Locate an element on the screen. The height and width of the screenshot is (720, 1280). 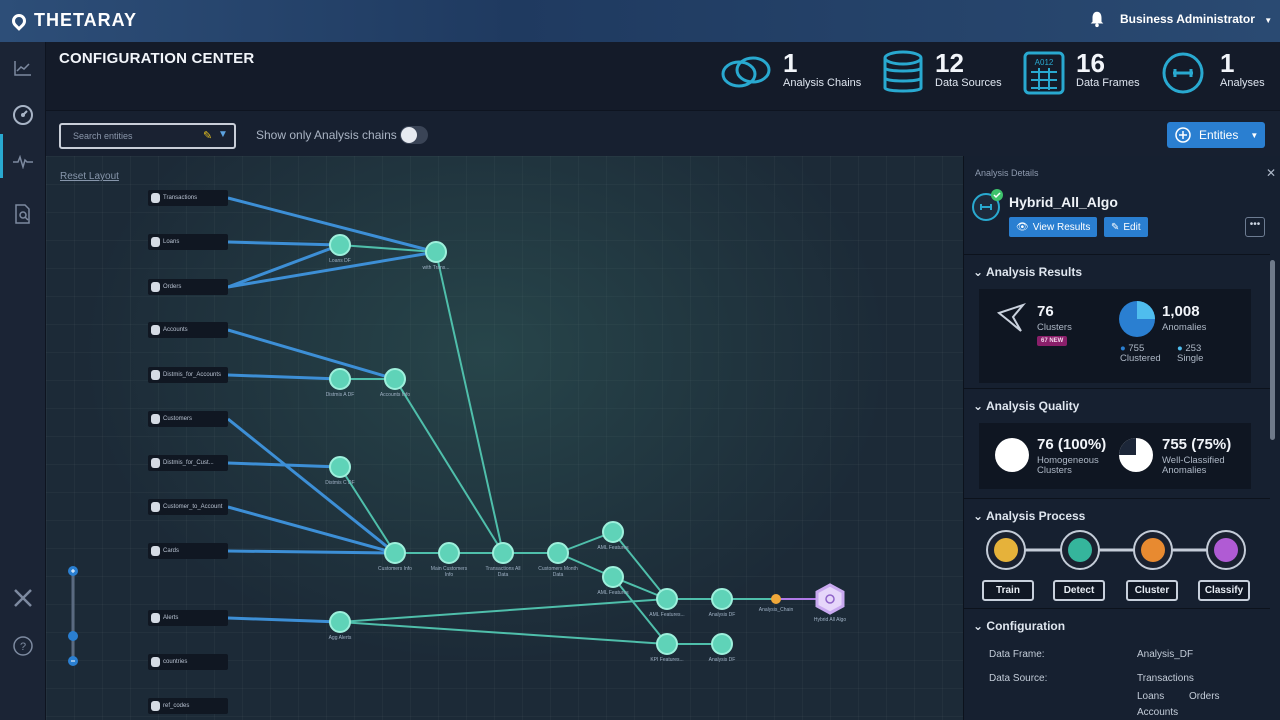
section-title: Analysis Results is located at coordinates (1033, 272).